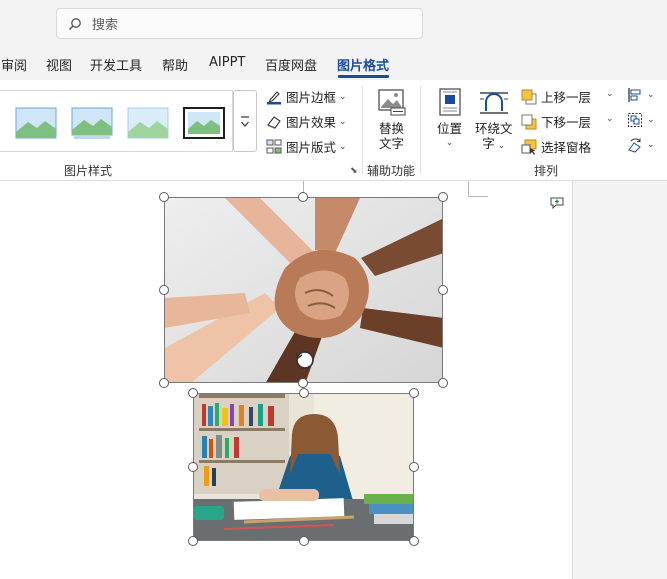  Describe the element at coordinates (311, 147) in the screenshot. I see `picture-layout-label: 图片版式` at that location.